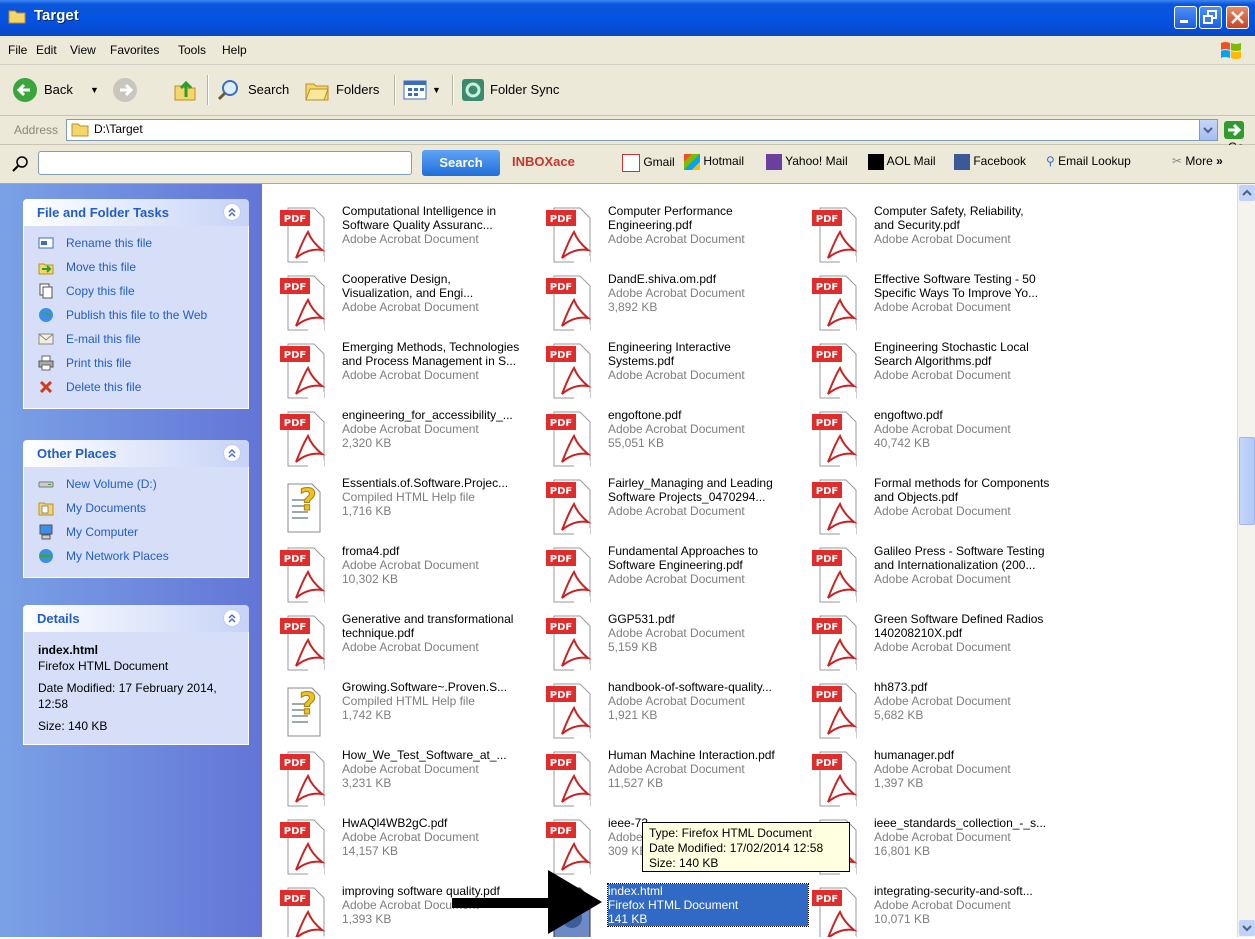  What do you see at coordinates (1237, 17) in the screenshot?
I see `close-button` at bounding box center [1237, 17].